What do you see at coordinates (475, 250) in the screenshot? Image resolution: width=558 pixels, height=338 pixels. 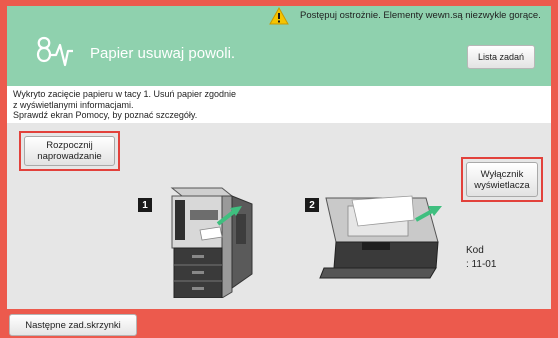 I see `error-code-label: Kod` at bounding box center [475, 250].